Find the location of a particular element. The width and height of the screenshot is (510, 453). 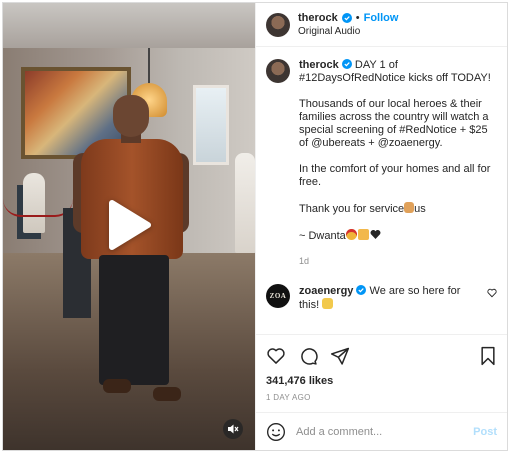

comment-username: zoaenergy is located at coordinates (326, 291).